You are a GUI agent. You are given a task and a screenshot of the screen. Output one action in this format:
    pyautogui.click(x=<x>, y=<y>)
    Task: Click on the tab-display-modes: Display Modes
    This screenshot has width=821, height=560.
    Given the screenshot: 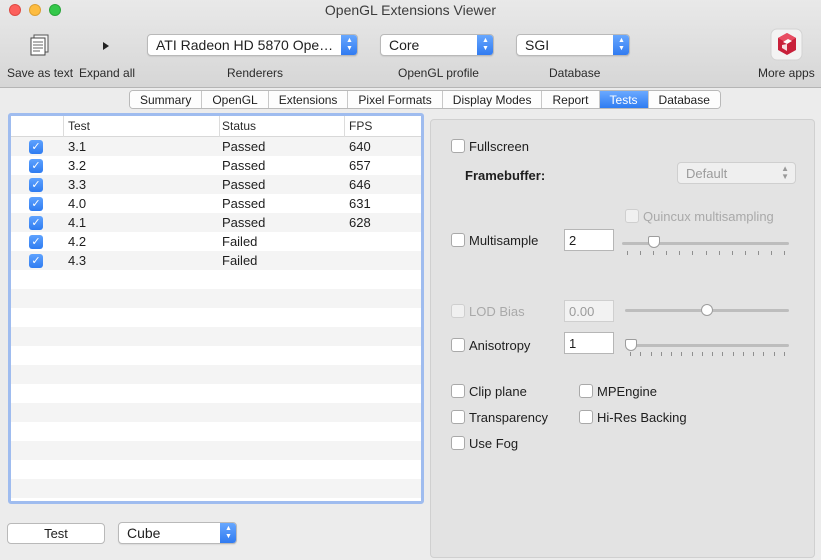 What is the action you would take?
    pyautogui.click(x=492, y=99)
    